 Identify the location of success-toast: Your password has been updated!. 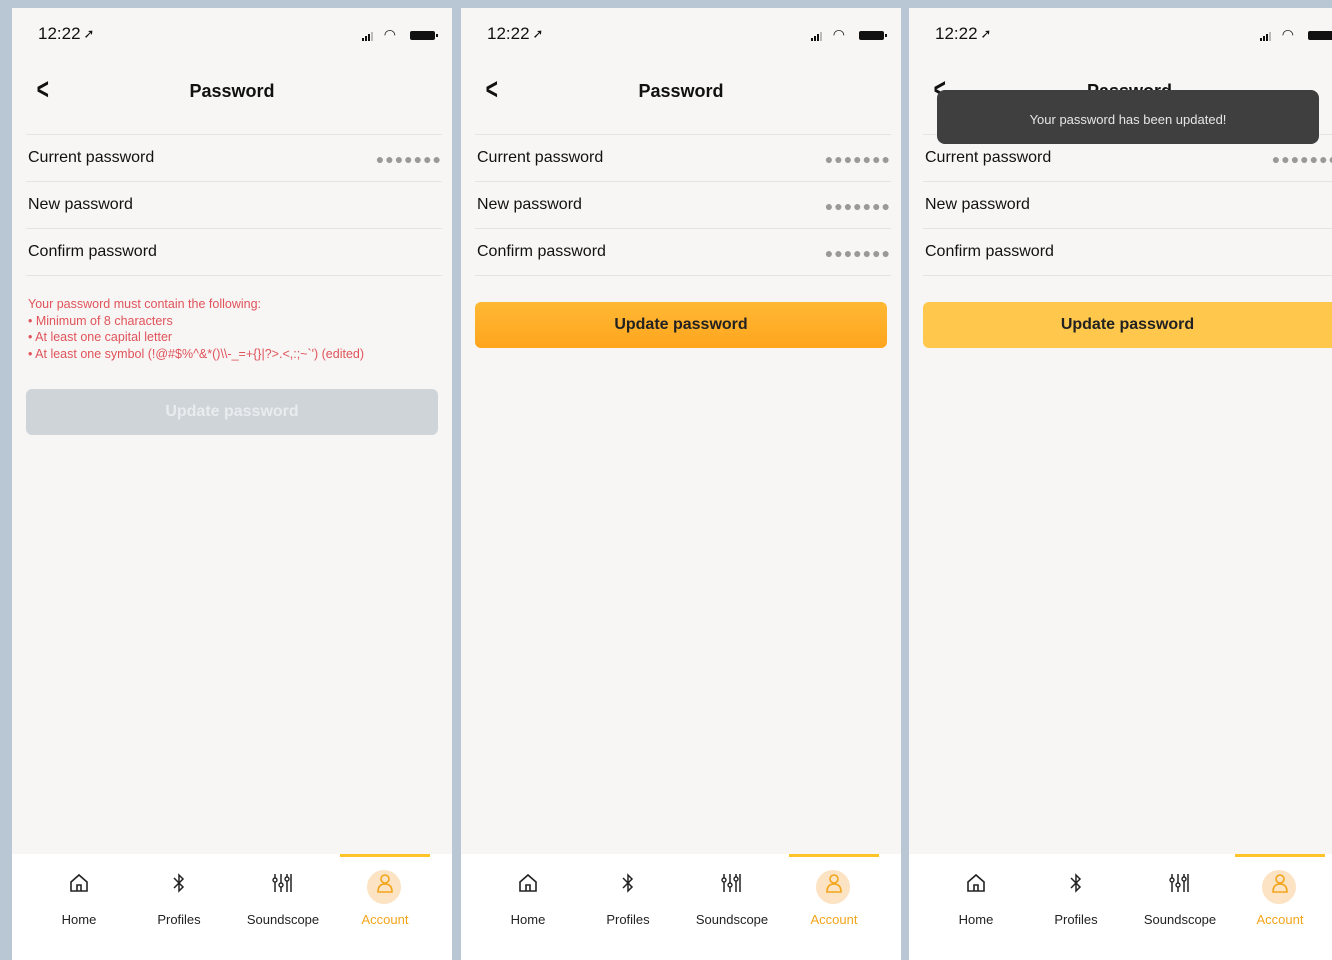
(1128, 117).